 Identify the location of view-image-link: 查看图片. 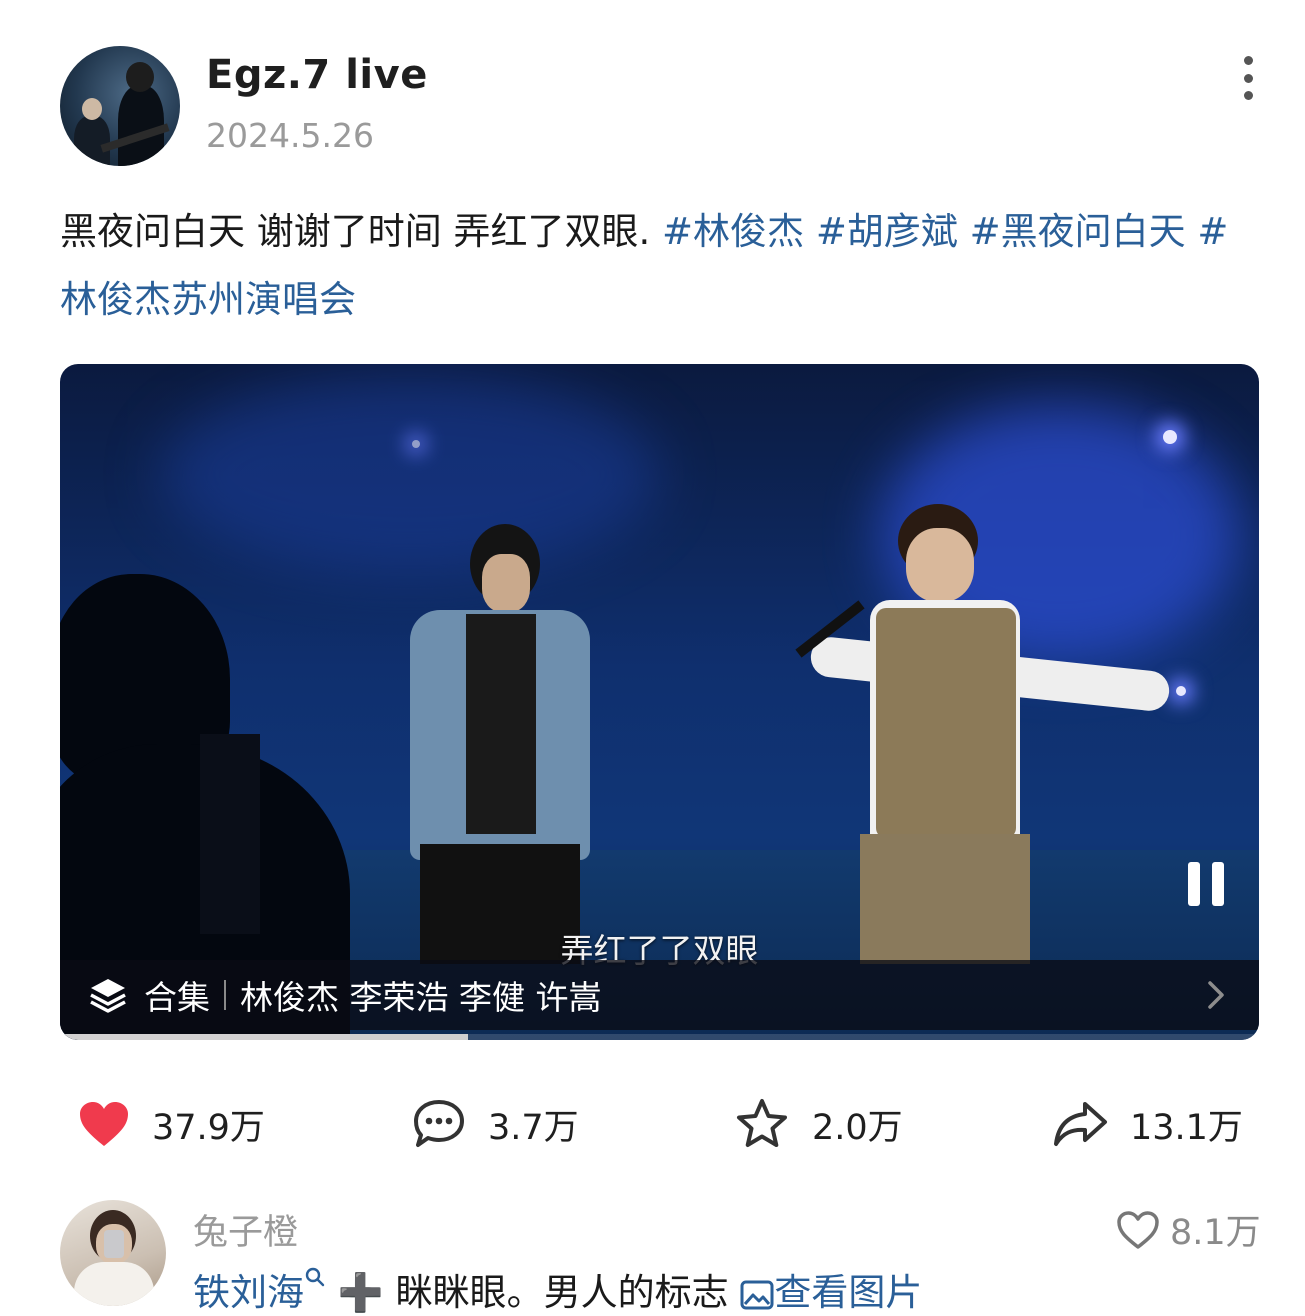
(848, 1292).